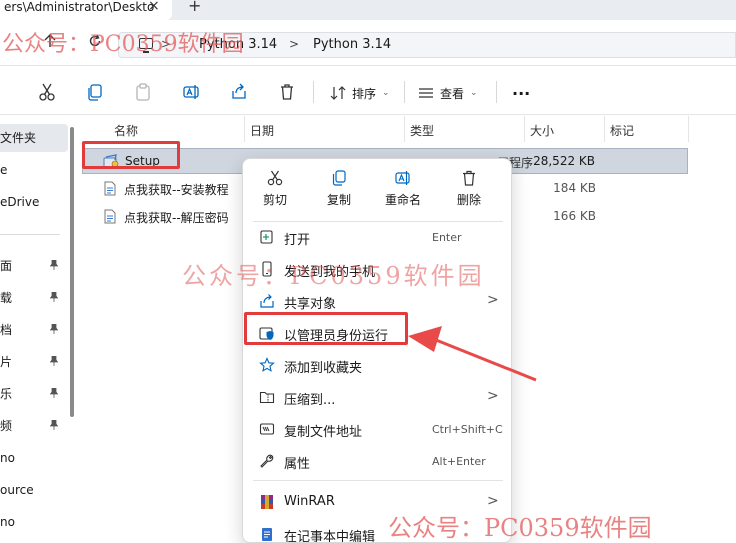 The height and width of the screenshot is (543, 736). What do you see at coordinates (452, 93) in the screenshot?
I see `view-label: 查看` at bounding box center [452, 93].